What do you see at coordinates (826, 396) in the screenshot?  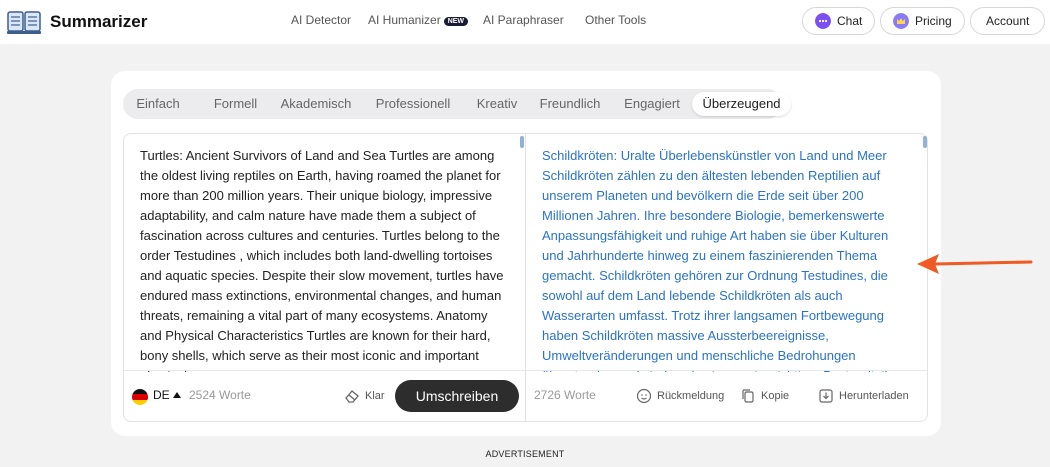 I see `download-icon` at bounding box center [826, 396].